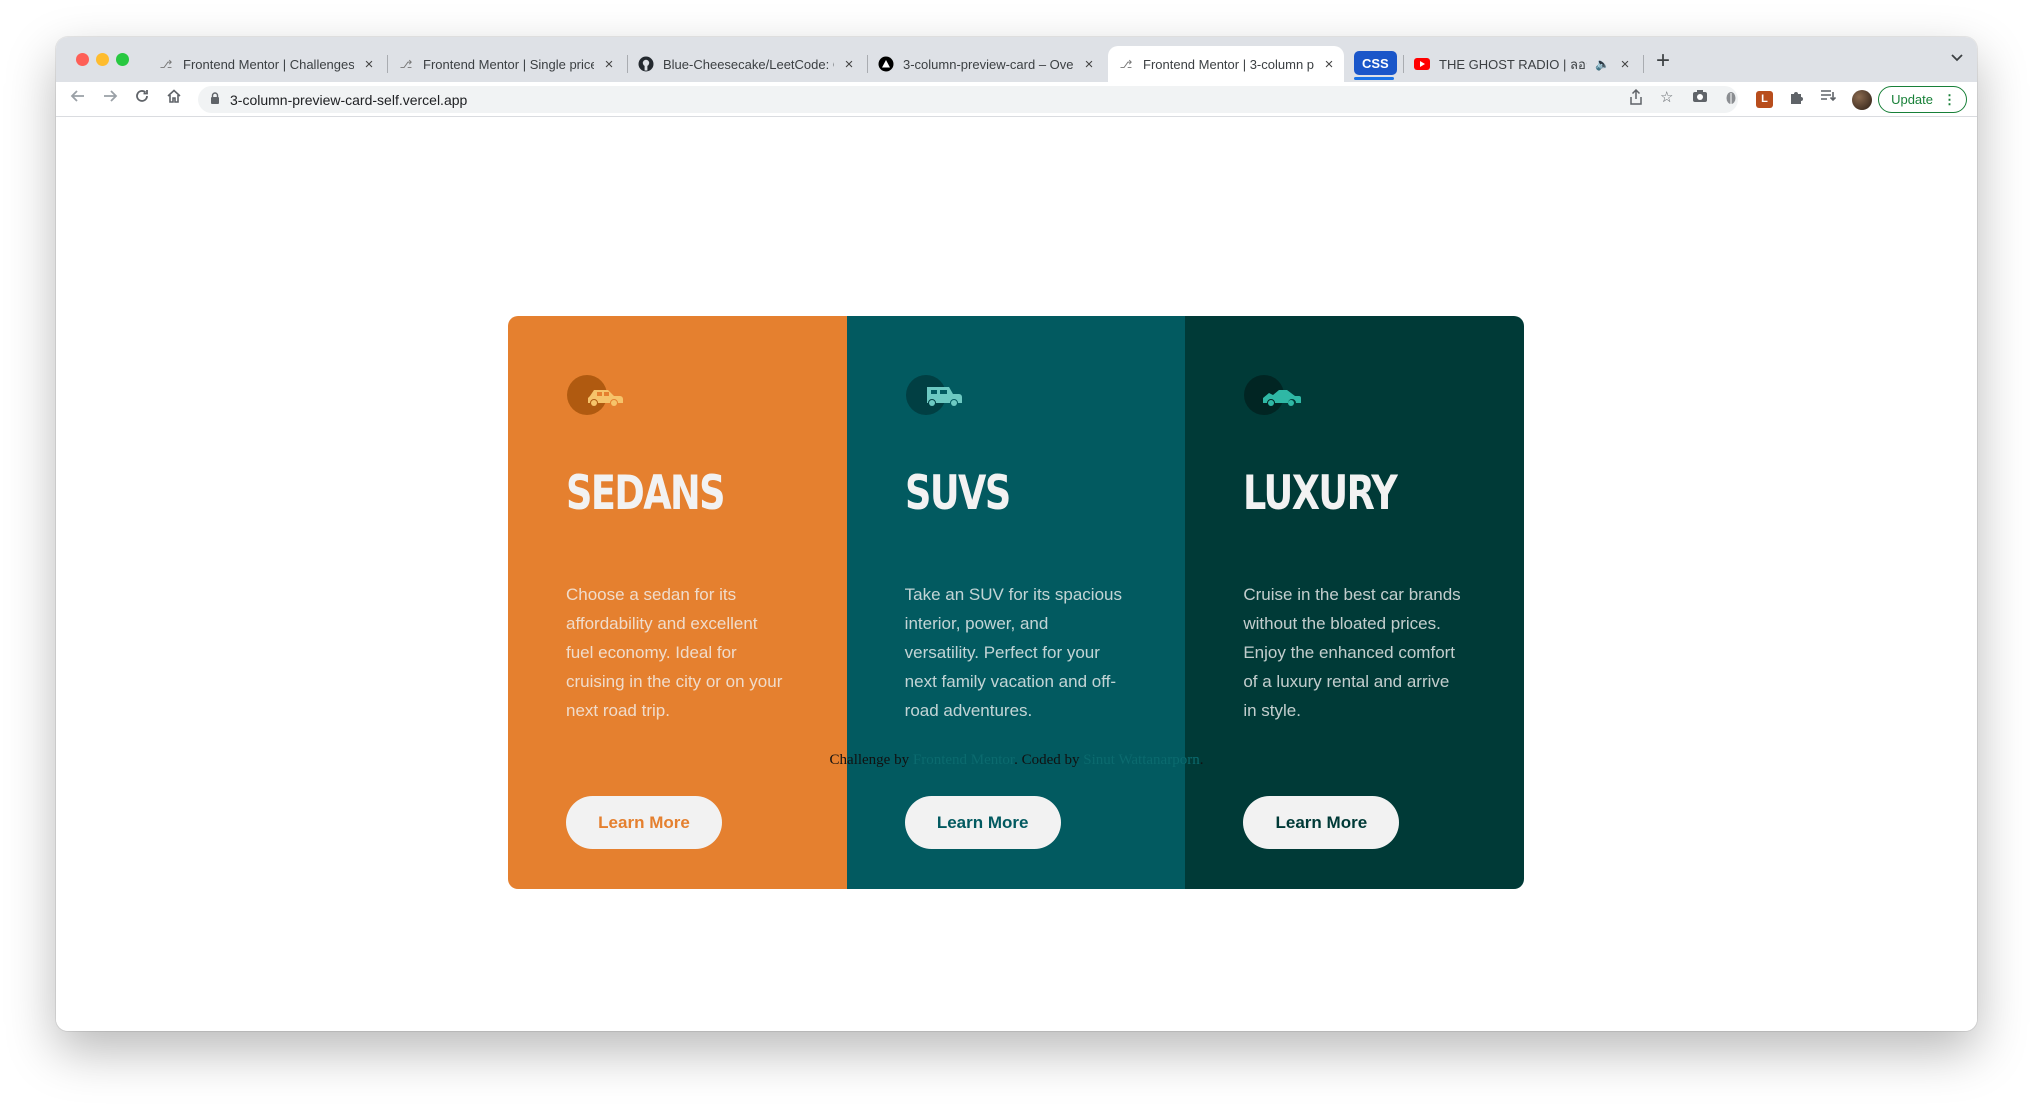 This screenshot has width=2032, height=1105. Describe the element at coordinates (1700, 98) in the screenshot. I see `camera-extension-icon` at that location.